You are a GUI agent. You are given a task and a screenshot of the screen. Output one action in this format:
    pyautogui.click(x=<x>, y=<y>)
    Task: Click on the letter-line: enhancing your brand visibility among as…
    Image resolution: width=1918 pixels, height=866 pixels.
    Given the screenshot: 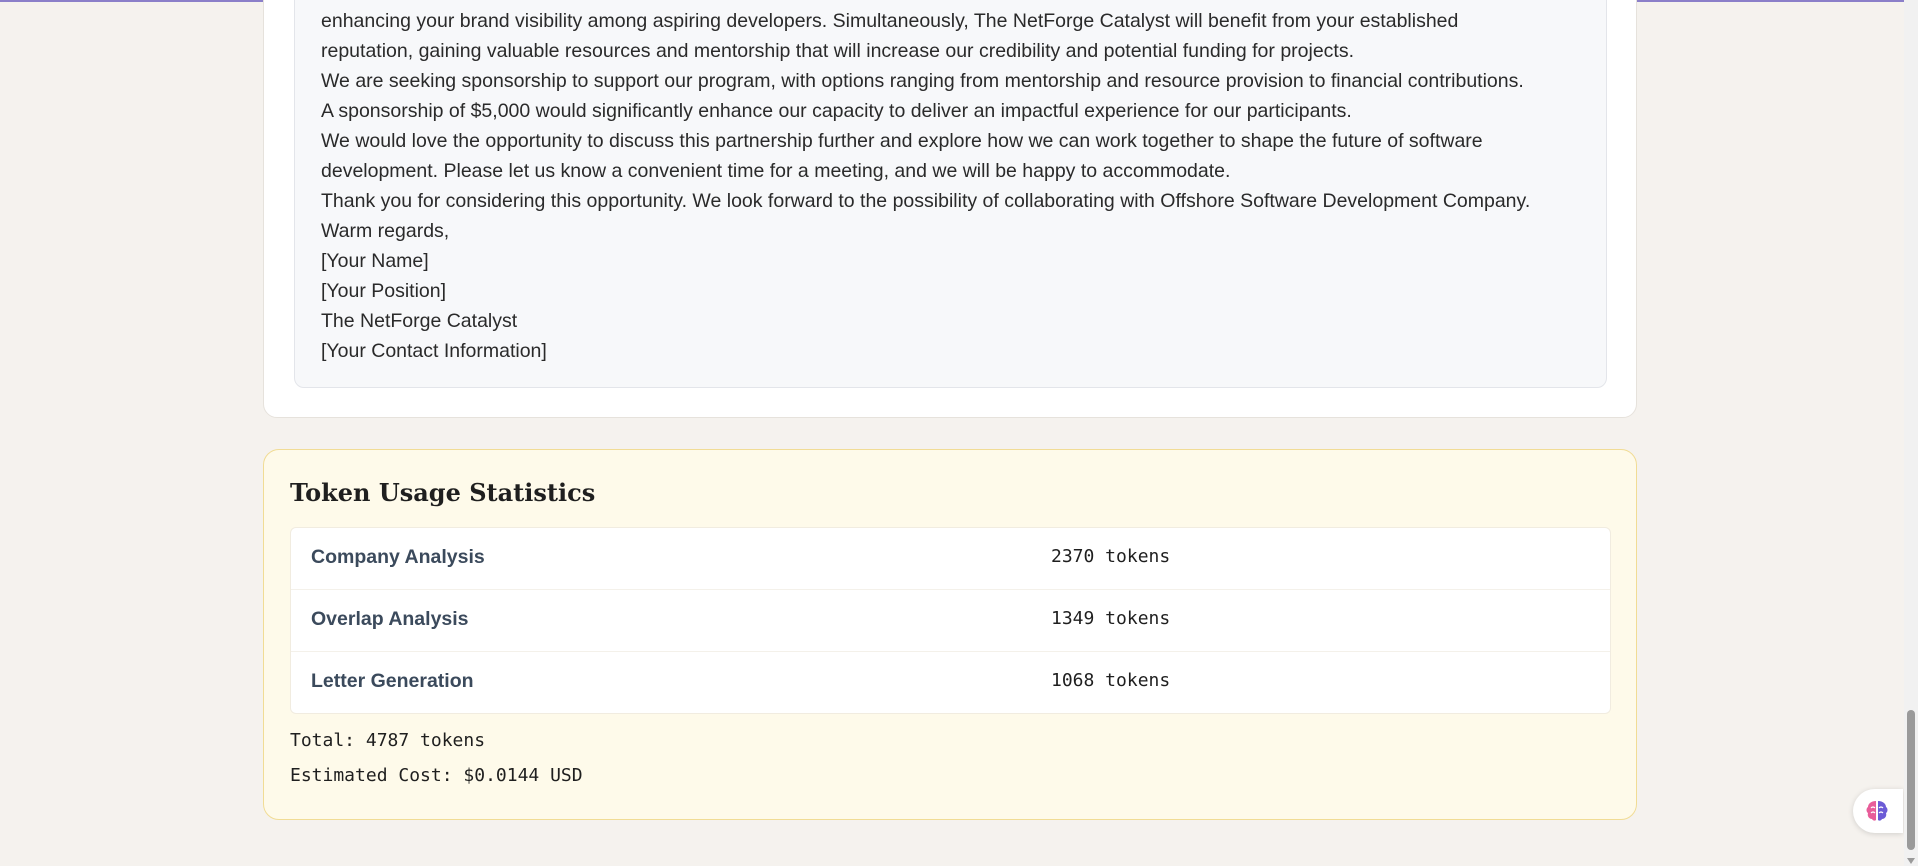 What is the action you would take?
    pyautogui.click(x=890, y=21)
    